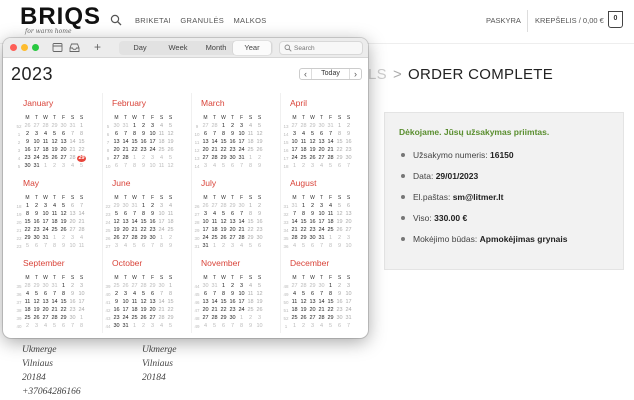 The image size is (634, 400). Describe the element at coordinates (303, 206) in the screenshot. I see `day-cell: 1` at that location.